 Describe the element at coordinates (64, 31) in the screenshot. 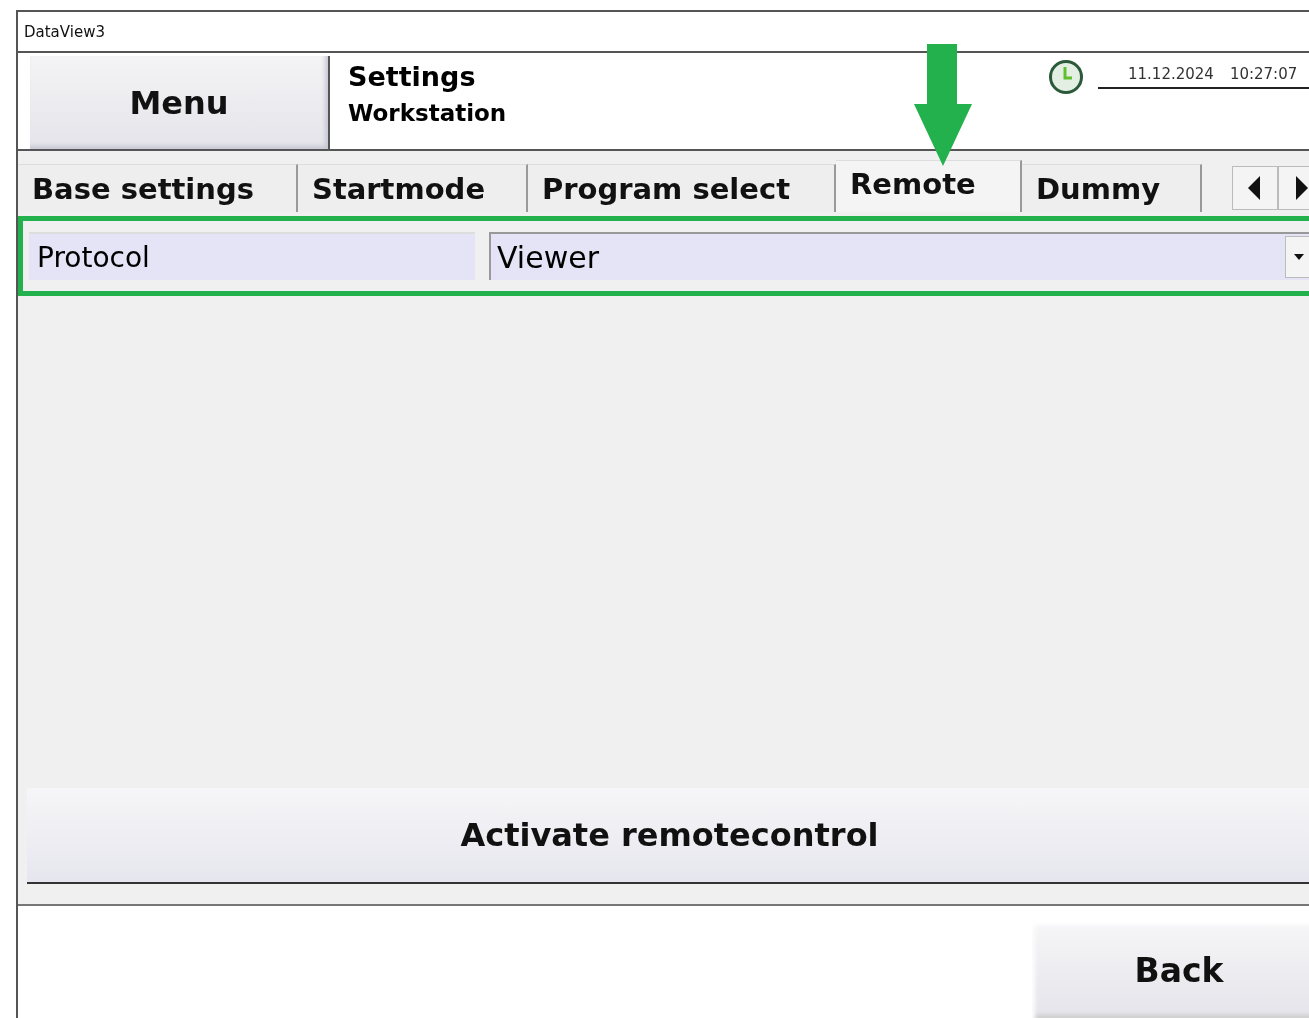

I see `window-title: DataView3` at that location.